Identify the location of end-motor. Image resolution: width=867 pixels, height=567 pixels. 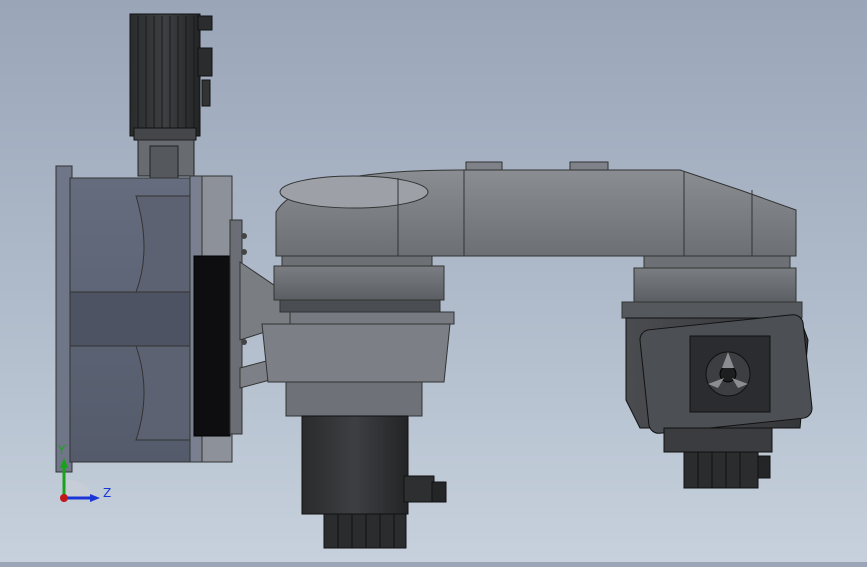
(718, 458).